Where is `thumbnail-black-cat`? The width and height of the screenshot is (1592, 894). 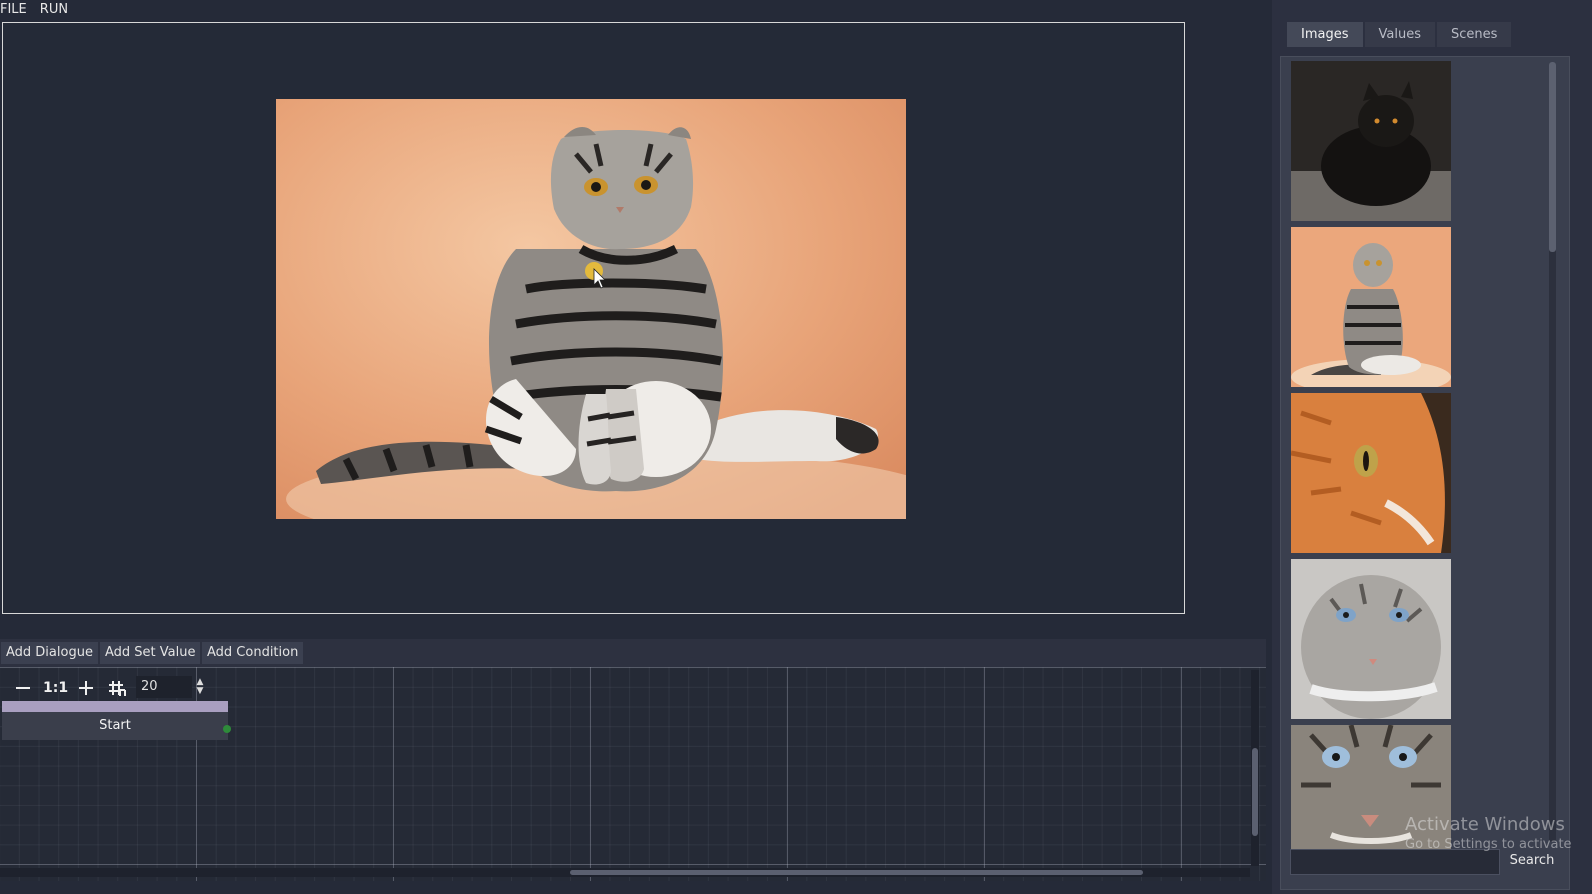 thumbnail-black-cat is located at coordinates (1371, 141).